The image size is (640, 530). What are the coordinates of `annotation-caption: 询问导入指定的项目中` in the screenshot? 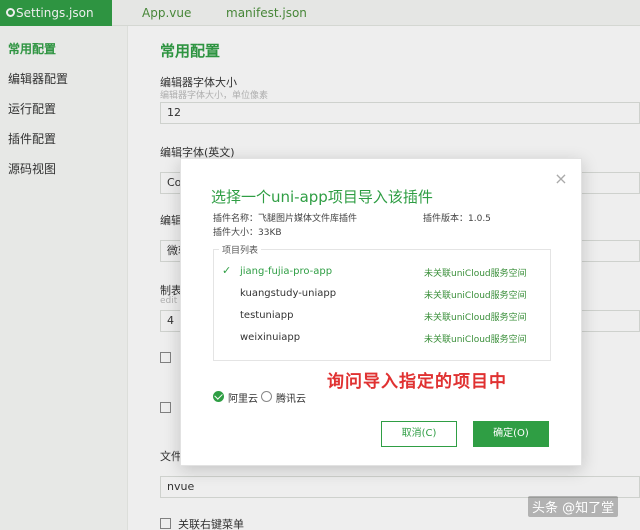 It's located at (417, 382).